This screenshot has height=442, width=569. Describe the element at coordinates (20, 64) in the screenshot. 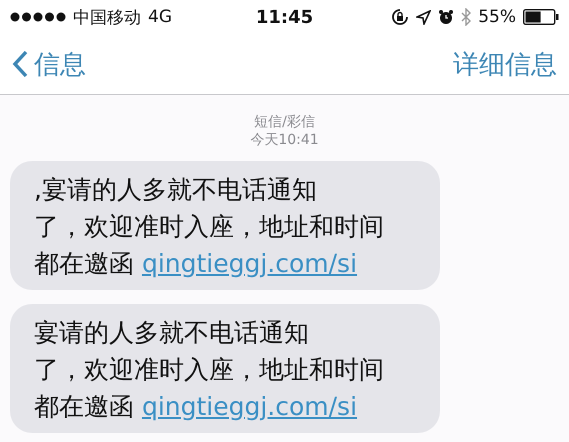

I see `back-chevron-icon` at that location.